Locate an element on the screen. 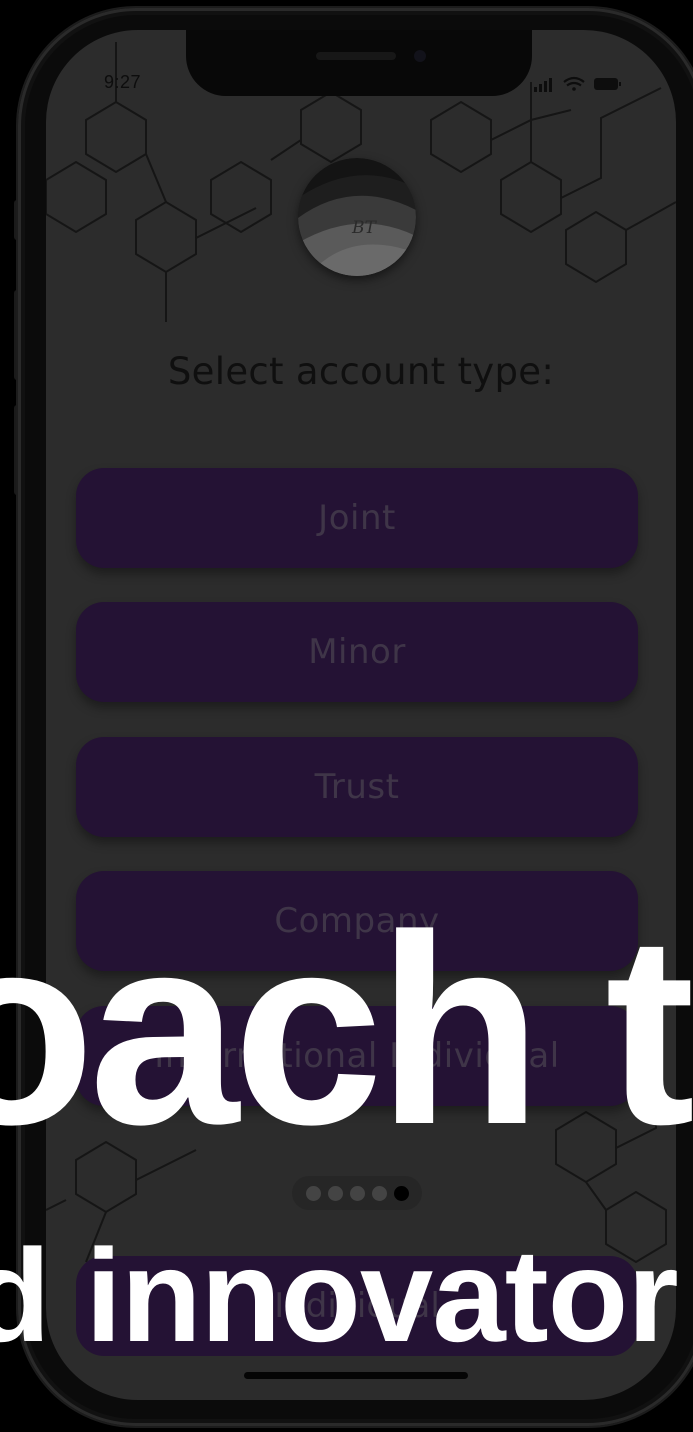 The width and height of the screenshot is (693, 1432). home-indicator is located at coordinates (356, 1375).